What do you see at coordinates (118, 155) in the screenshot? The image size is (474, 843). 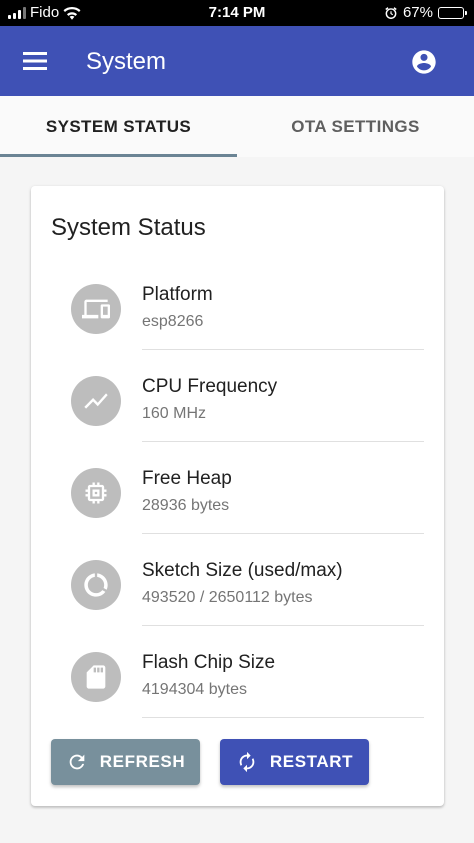 I see `tab-indicator` at bounding box center [118, 155].